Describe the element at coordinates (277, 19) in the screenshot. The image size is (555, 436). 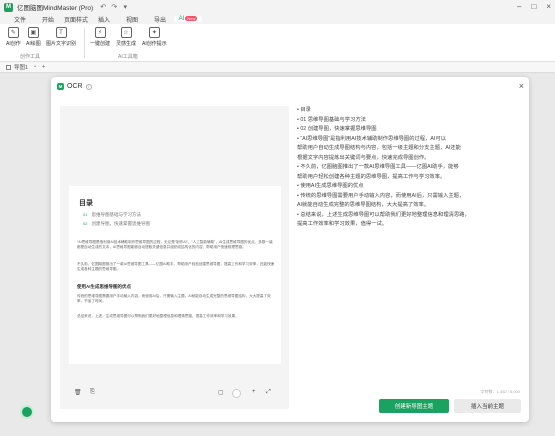
I see `menu-bar: 文件 开始 页面样式 插入 视图 导出 AI New` at that location.